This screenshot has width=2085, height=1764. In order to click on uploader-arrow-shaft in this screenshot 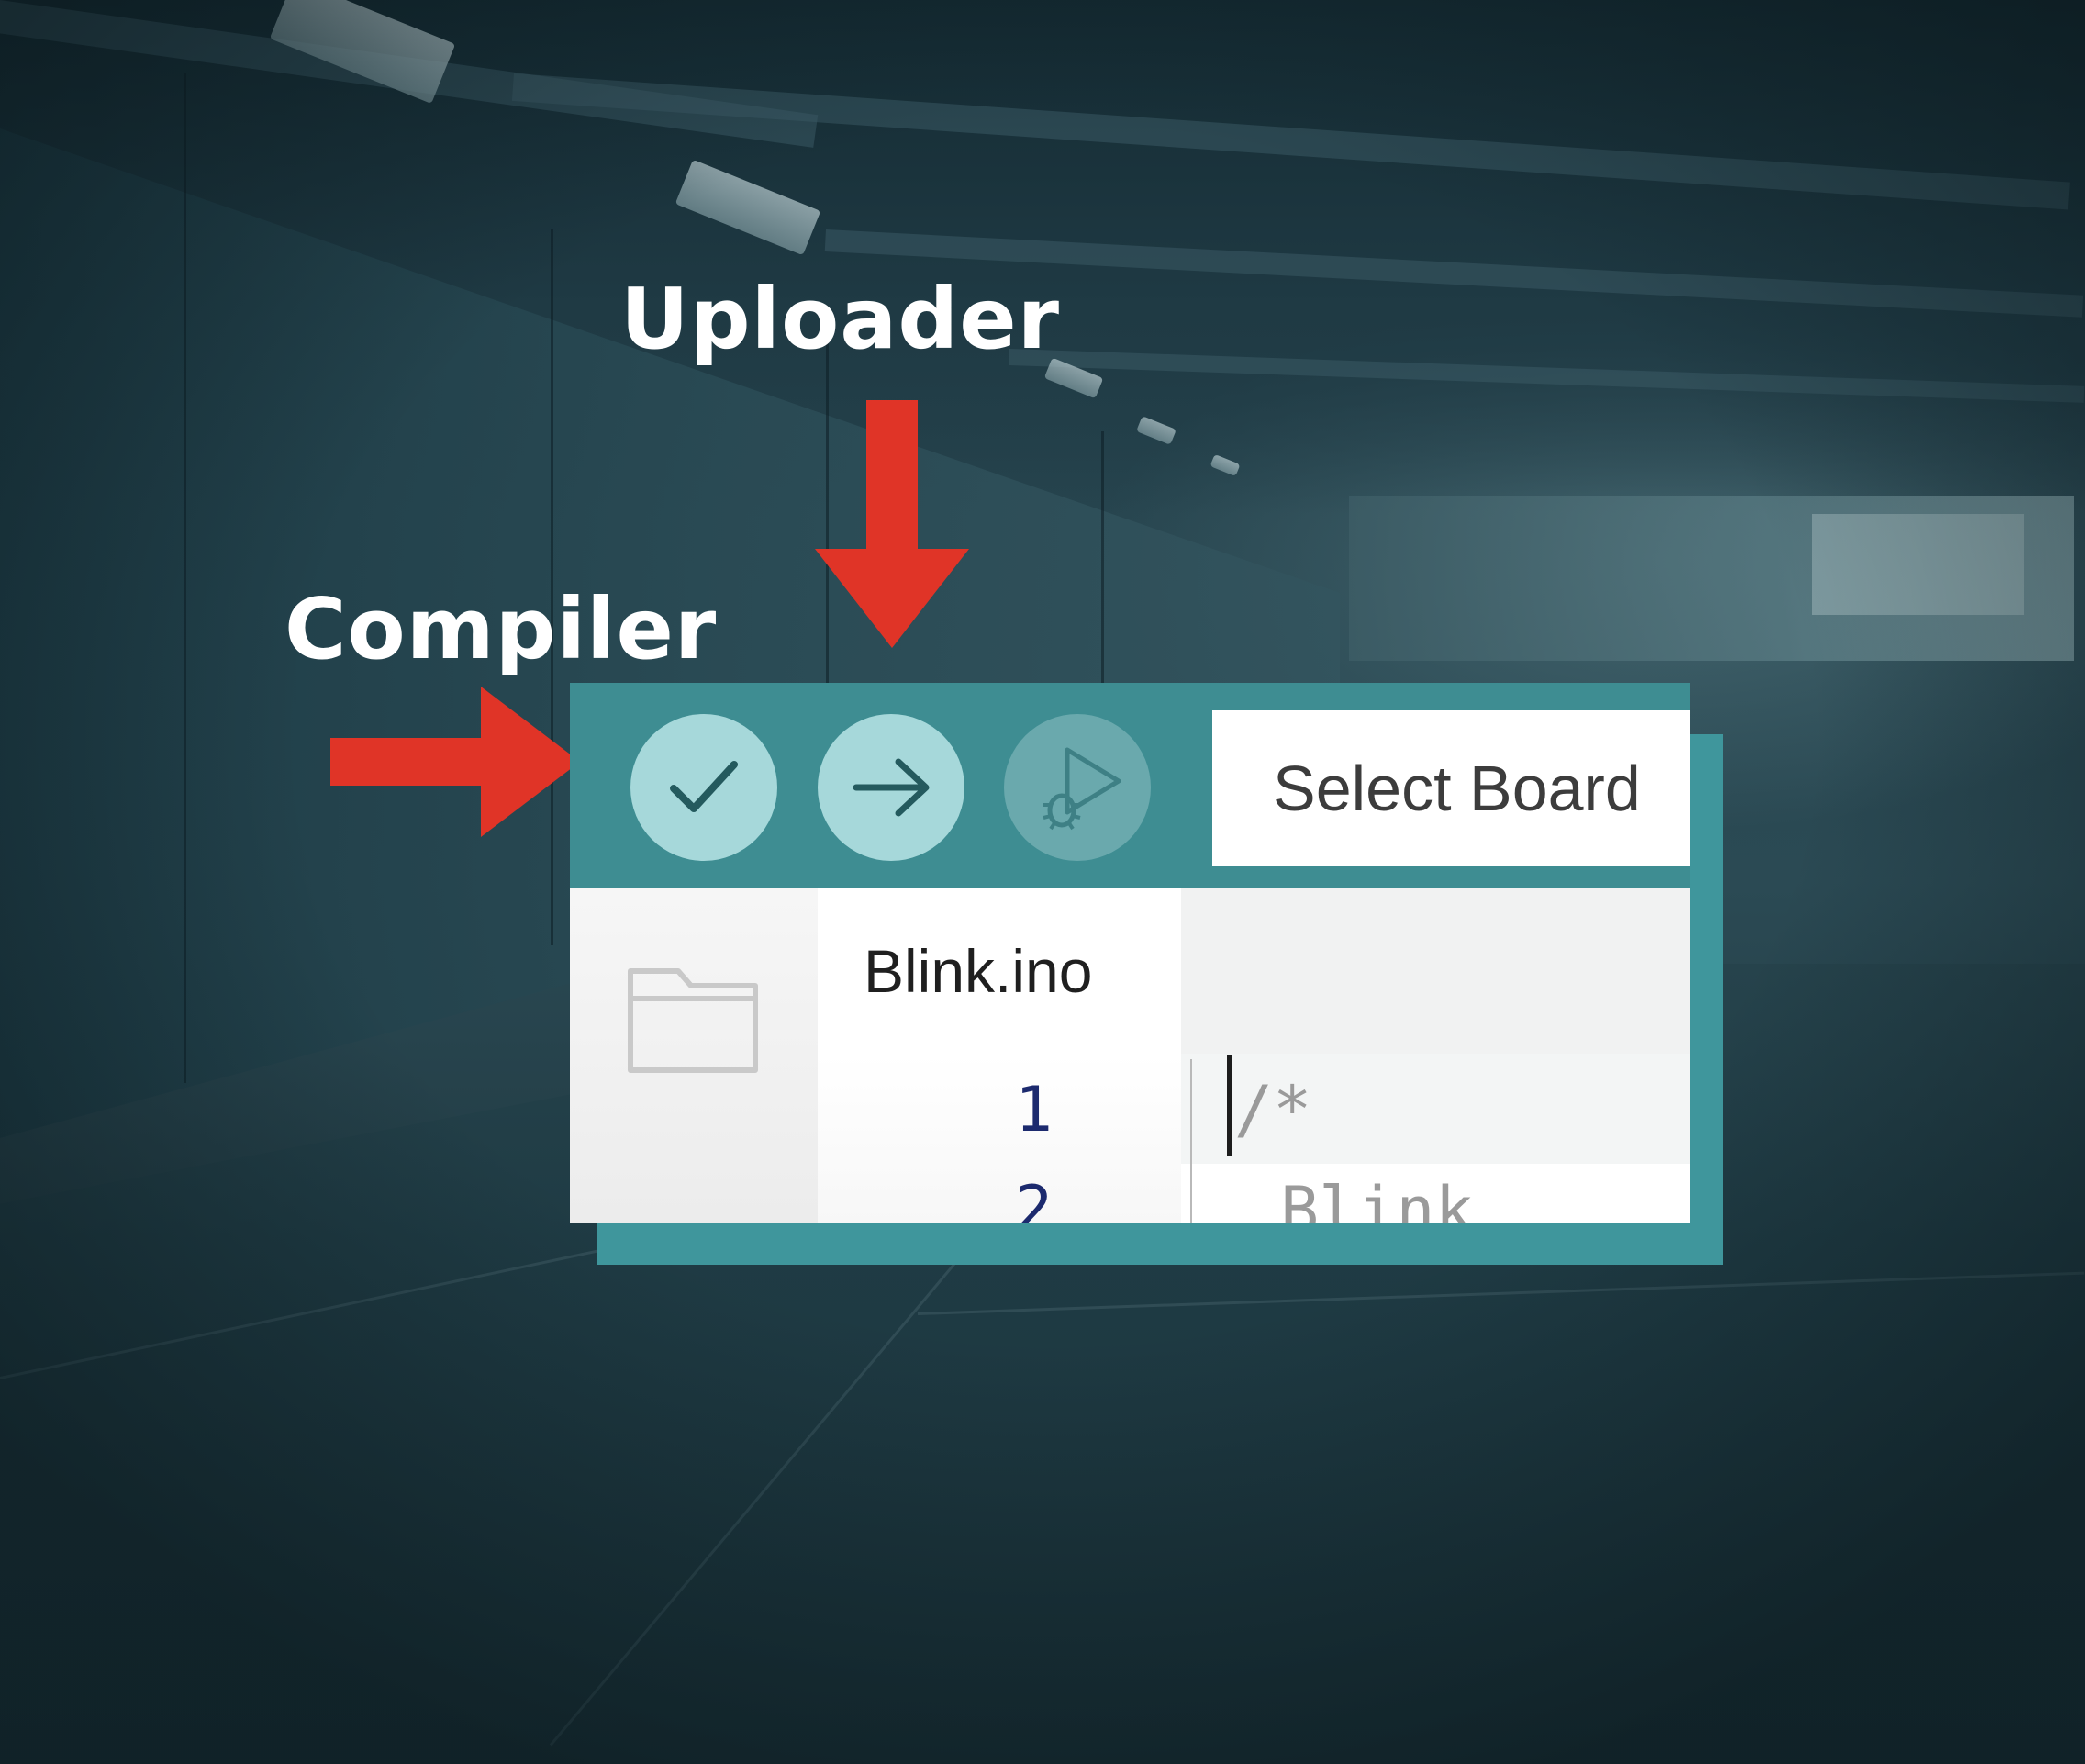, I will do `click(892, 478)`.